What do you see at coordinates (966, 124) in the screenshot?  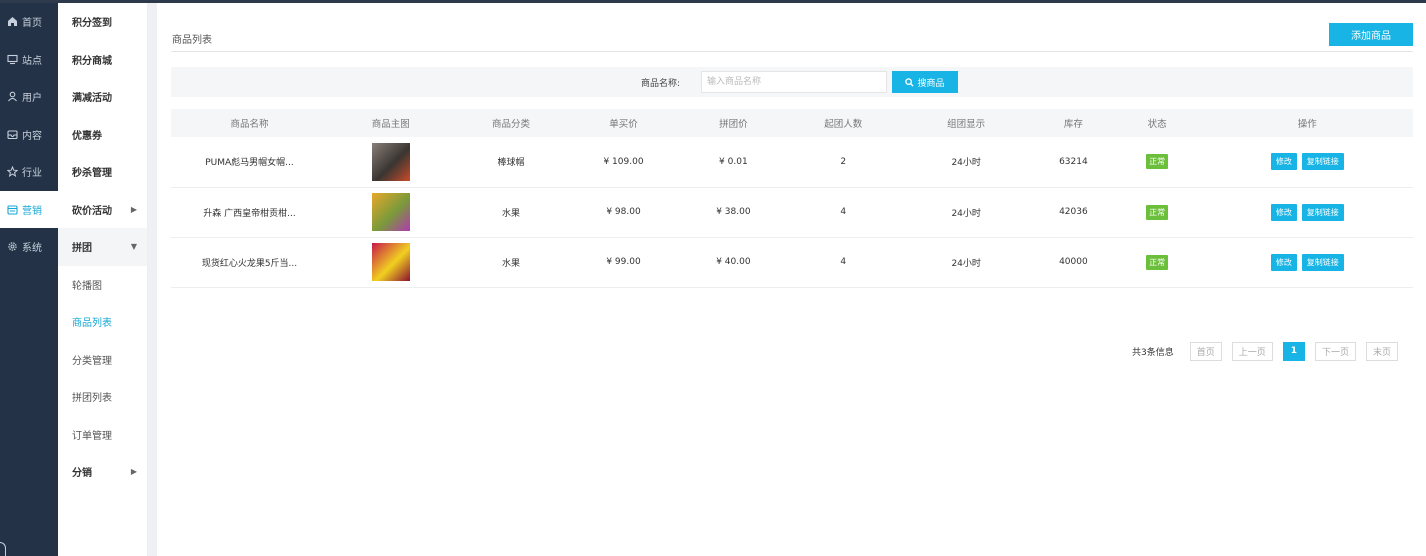 I see `column-header: 组团显示` at bounding box center [966, 124].